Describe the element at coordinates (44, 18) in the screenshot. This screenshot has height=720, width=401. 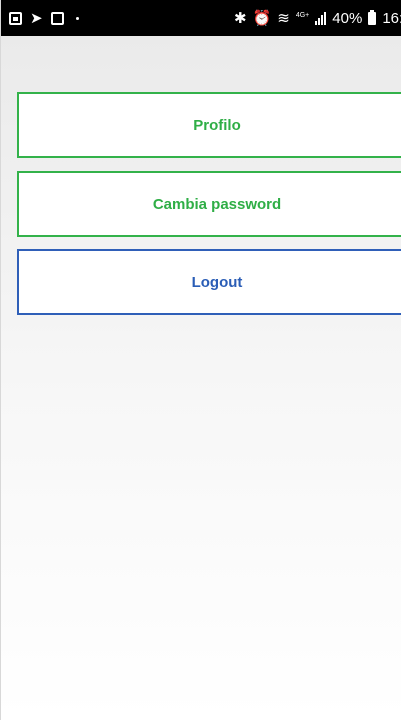
I see `notification-icons: ➤` at that location.